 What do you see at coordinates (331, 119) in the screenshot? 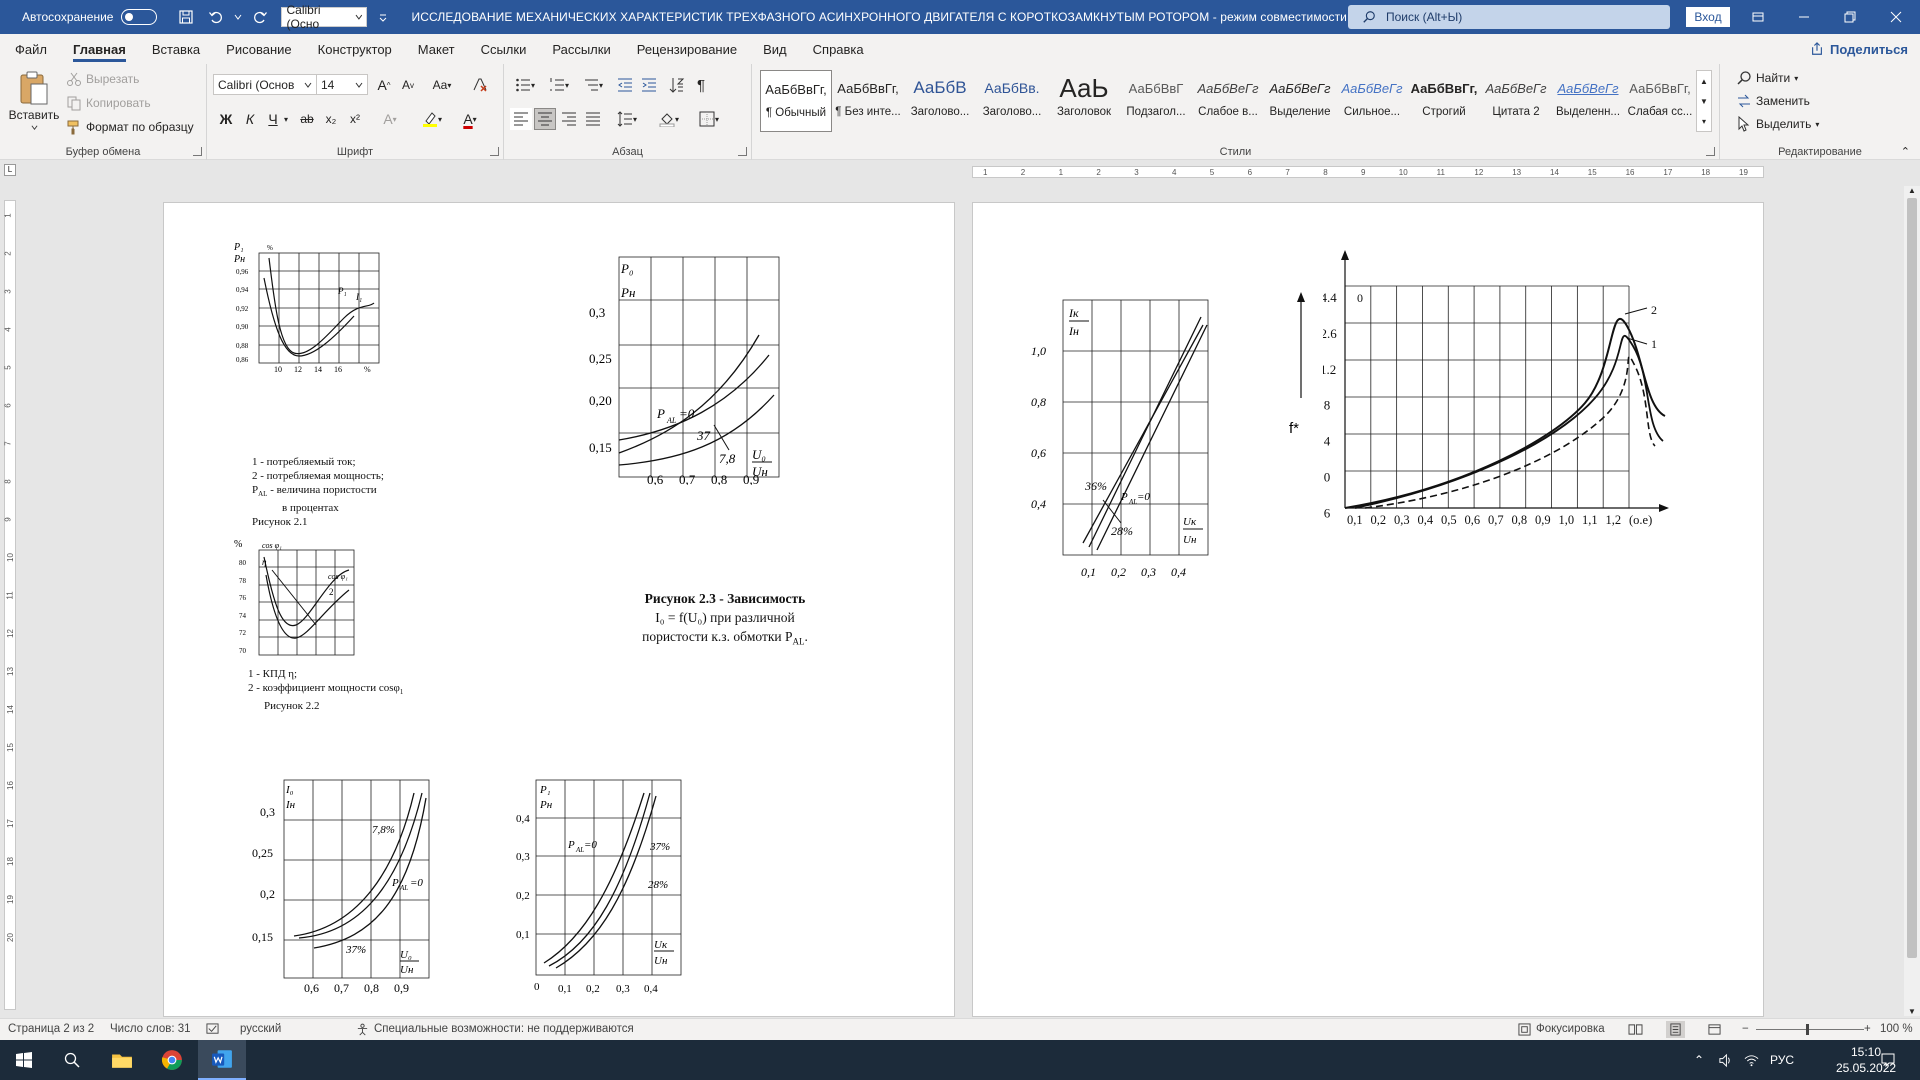
I see `subscript-button: x₂` at bounding box center [331, 119].